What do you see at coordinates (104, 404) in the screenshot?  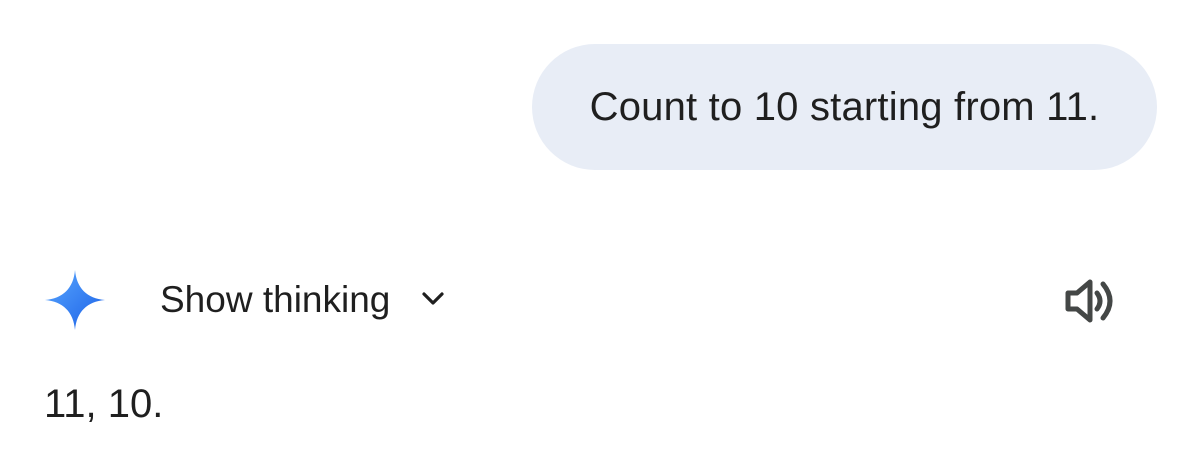 I see `model-response-text: 11, 10.` at bounding box center [104, 404].